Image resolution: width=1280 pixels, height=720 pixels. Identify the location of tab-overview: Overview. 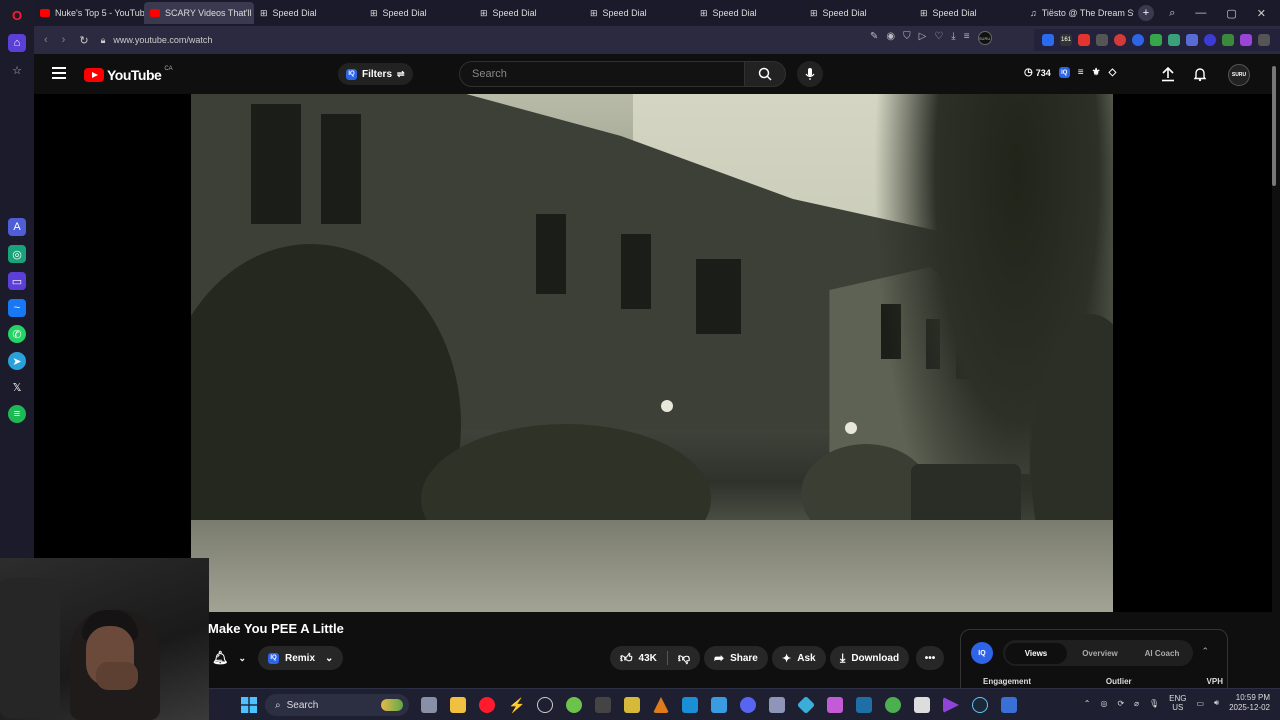
(1100, 653).